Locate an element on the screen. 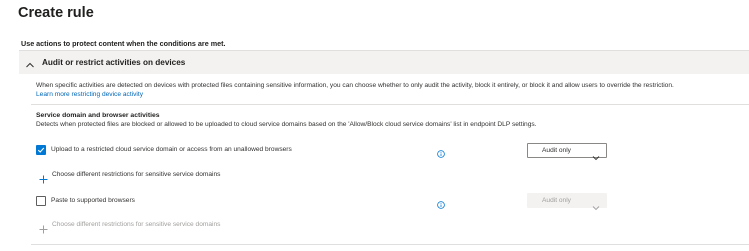 The width and height of the screenshot is (749, 251). upload-action-dropdown: Audit only is located at coordinates (567, 152).